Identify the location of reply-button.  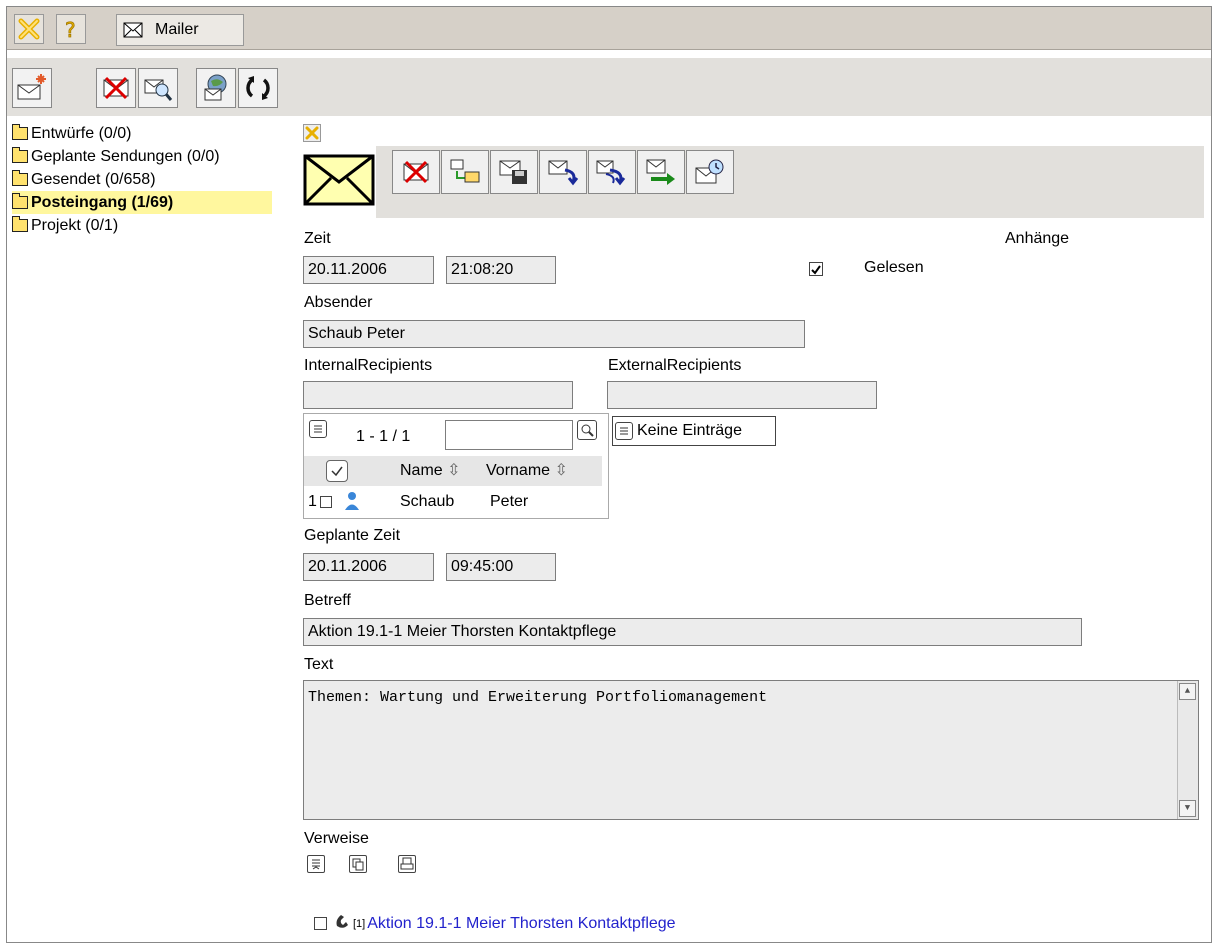
(563, 172).